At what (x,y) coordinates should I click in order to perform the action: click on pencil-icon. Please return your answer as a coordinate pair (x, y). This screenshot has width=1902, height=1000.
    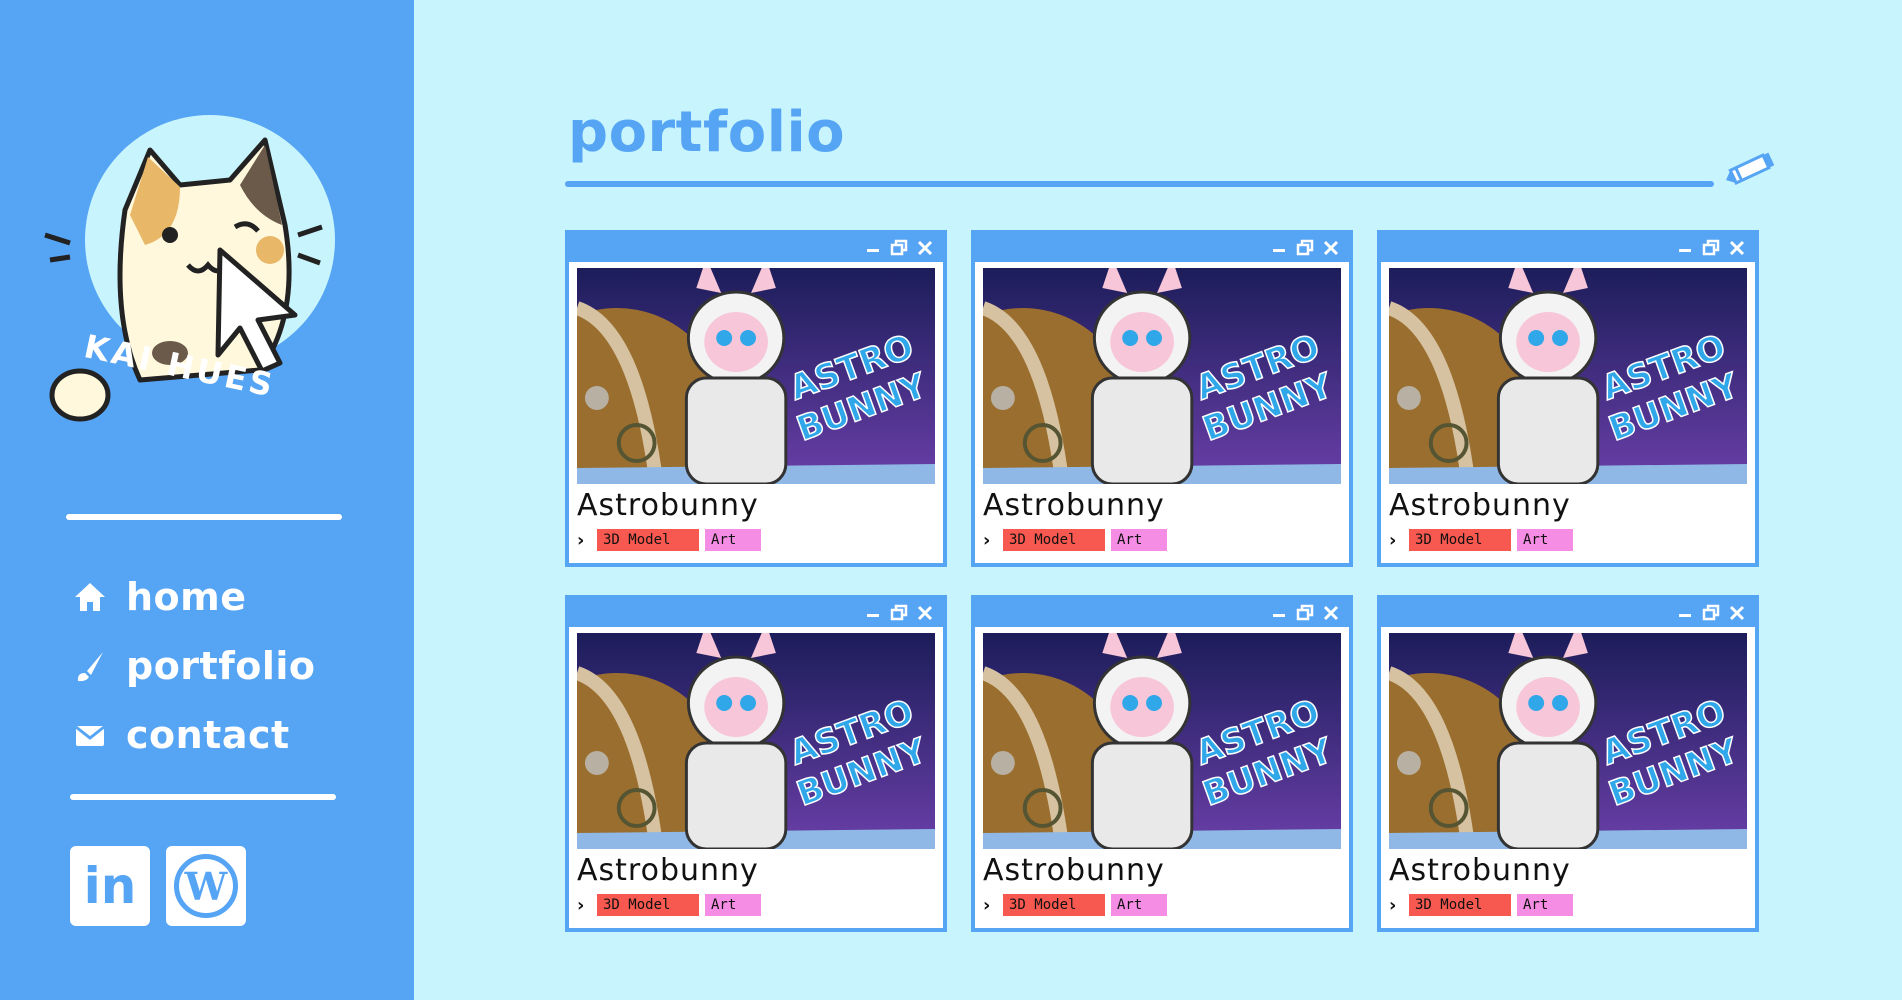
    Looking at the image, I should click on (1750, 170).